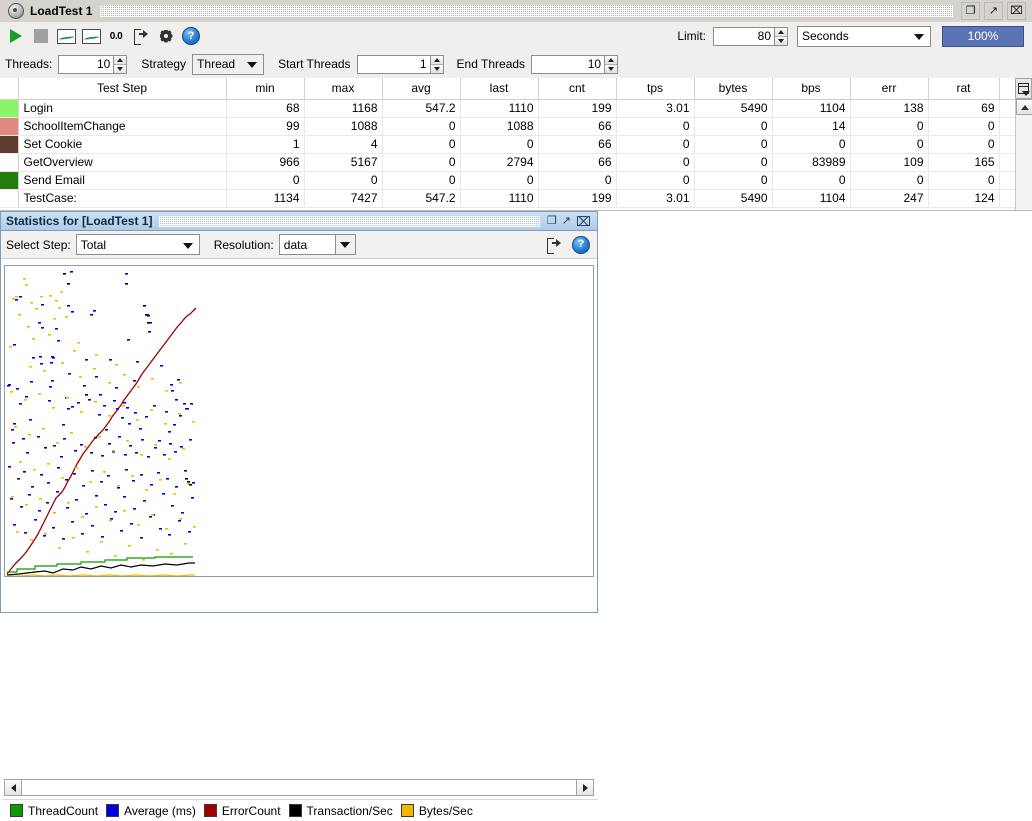 Image resolution: width=1032 pixels, height=821 pixels. What do you see at coordinates (120, 60) in the screenshot?
I see `threads-spin-up` at bounding box center [120, 60].